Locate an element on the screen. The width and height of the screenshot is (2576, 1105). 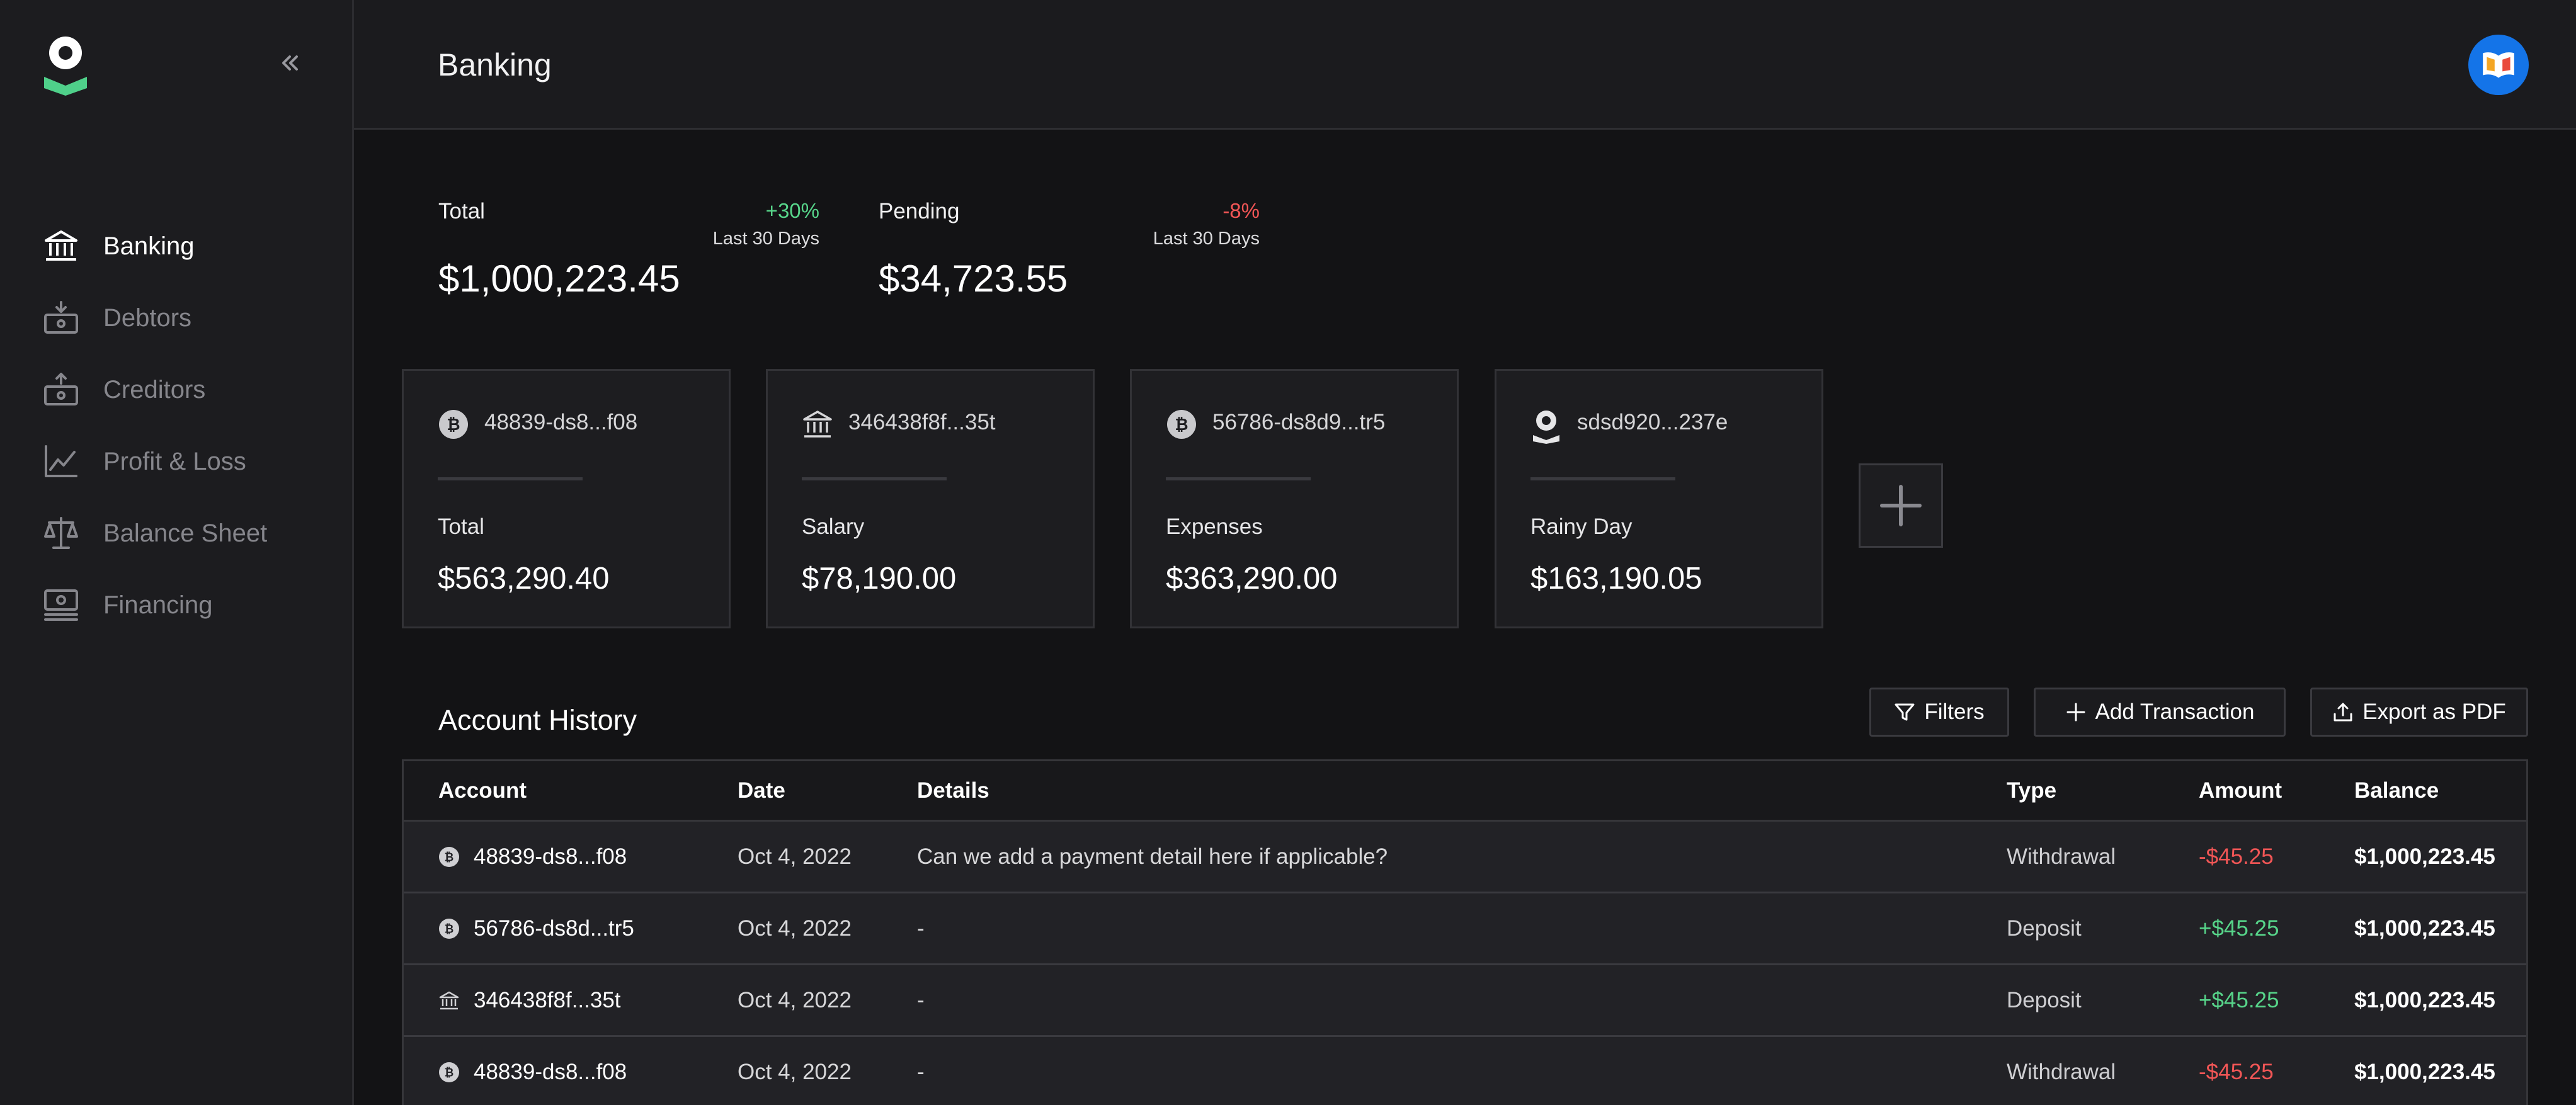
account-amount: $78,190.00 is located at coordinates (879, 579).